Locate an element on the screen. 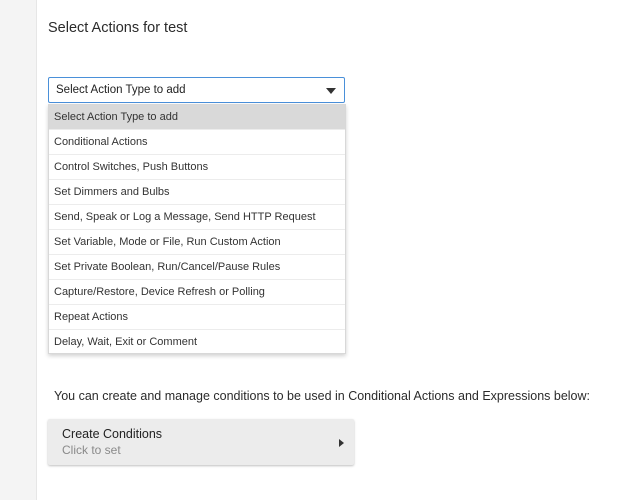 Image resolution: width=641 pixels, height=500 pixels. dropdown-option-select-action-type: Select Action Type to add is located at coordinates (197, 117).